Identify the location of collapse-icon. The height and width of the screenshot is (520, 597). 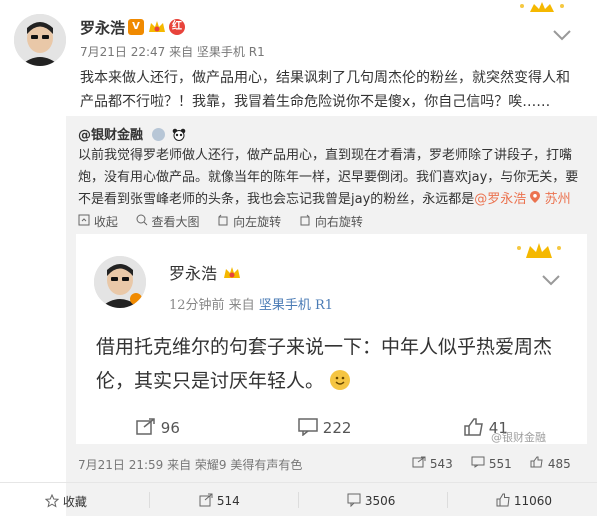
(84, 220).